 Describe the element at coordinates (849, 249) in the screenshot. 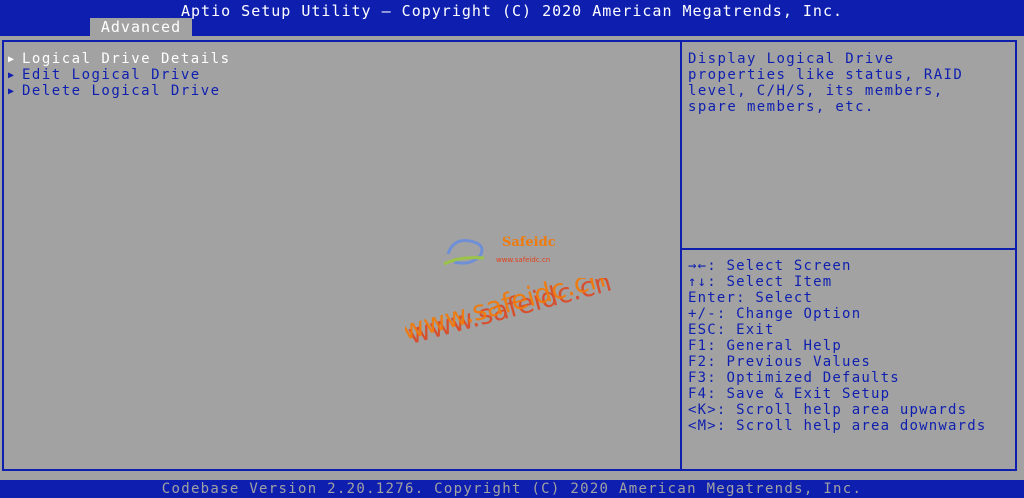

I see `horizontal-divider` at that location.